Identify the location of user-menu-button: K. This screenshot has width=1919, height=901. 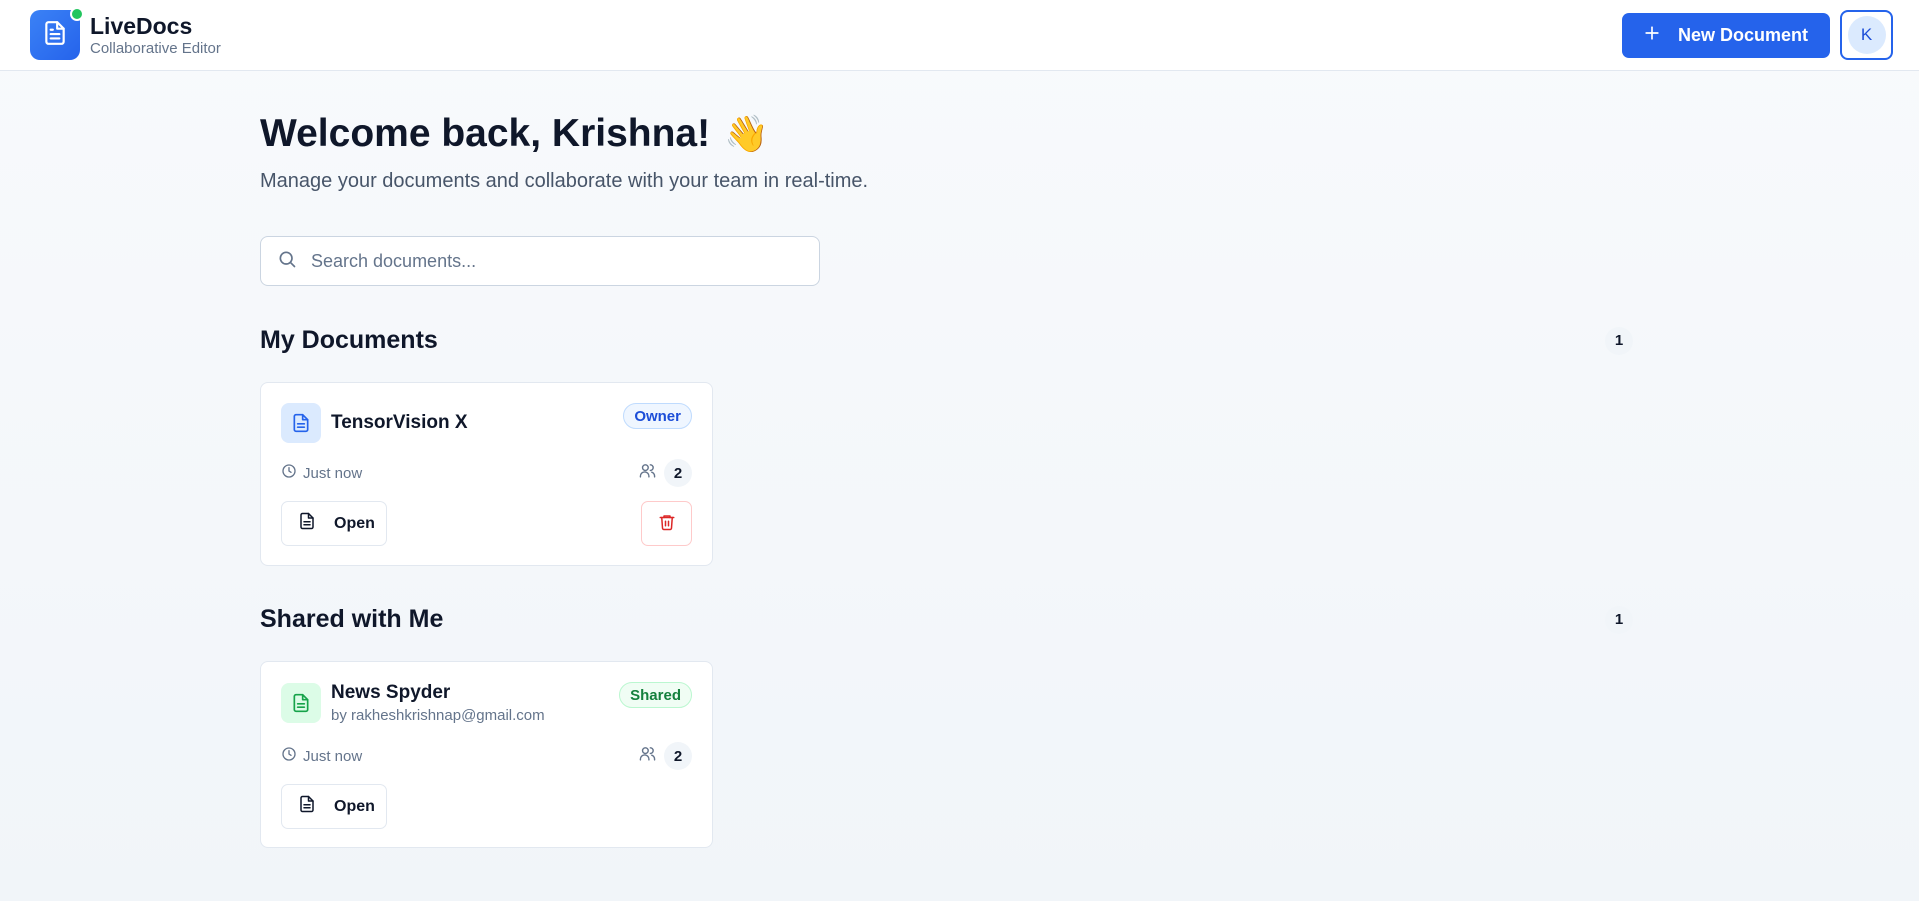
(1866, 35).